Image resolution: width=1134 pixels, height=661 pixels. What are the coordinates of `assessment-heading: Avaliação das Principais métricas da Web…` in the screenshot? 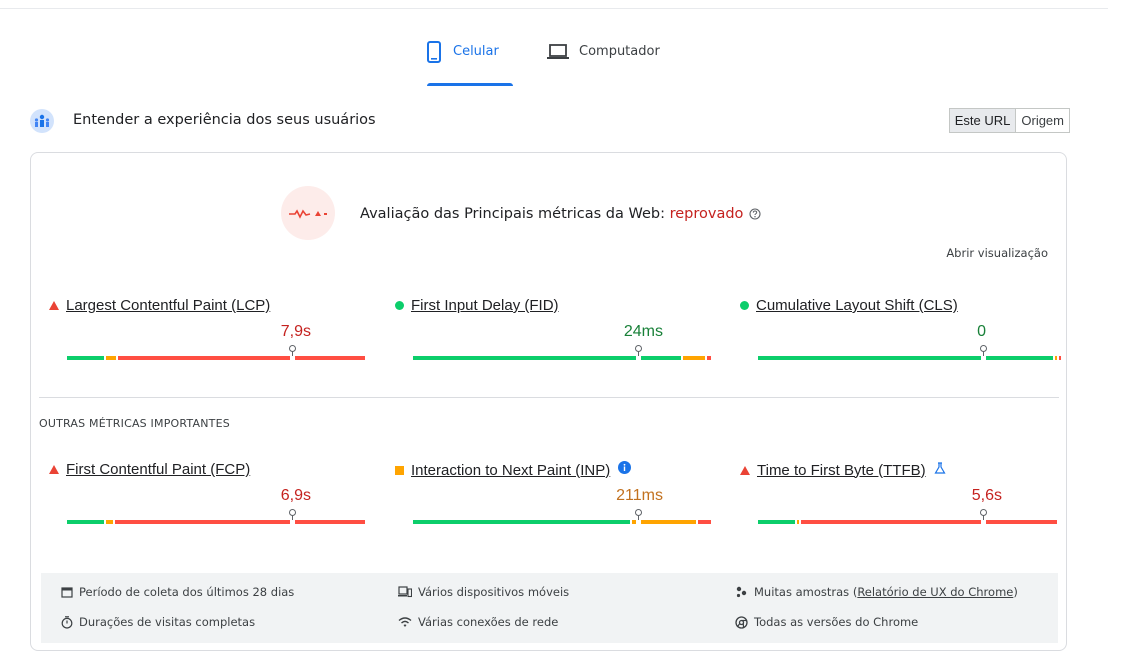 It's located at (560, 215).